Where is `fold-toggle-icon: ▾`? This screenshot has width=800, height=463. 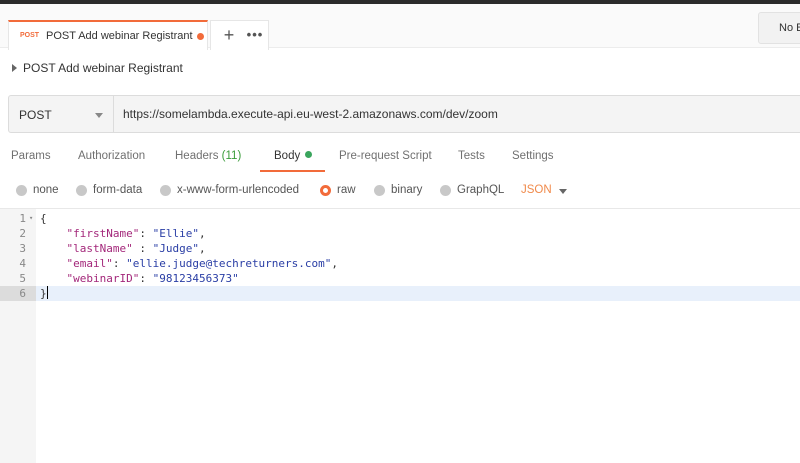 fold-toggle-icon: ▾ is located at coordinates (31, 218).